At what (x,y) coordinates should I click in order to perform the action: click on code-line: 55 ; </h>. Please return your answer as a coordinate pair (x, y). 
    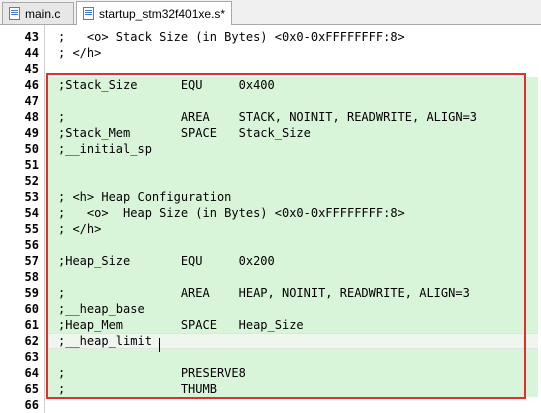
    Looking at the image, I should click on (270, 229).